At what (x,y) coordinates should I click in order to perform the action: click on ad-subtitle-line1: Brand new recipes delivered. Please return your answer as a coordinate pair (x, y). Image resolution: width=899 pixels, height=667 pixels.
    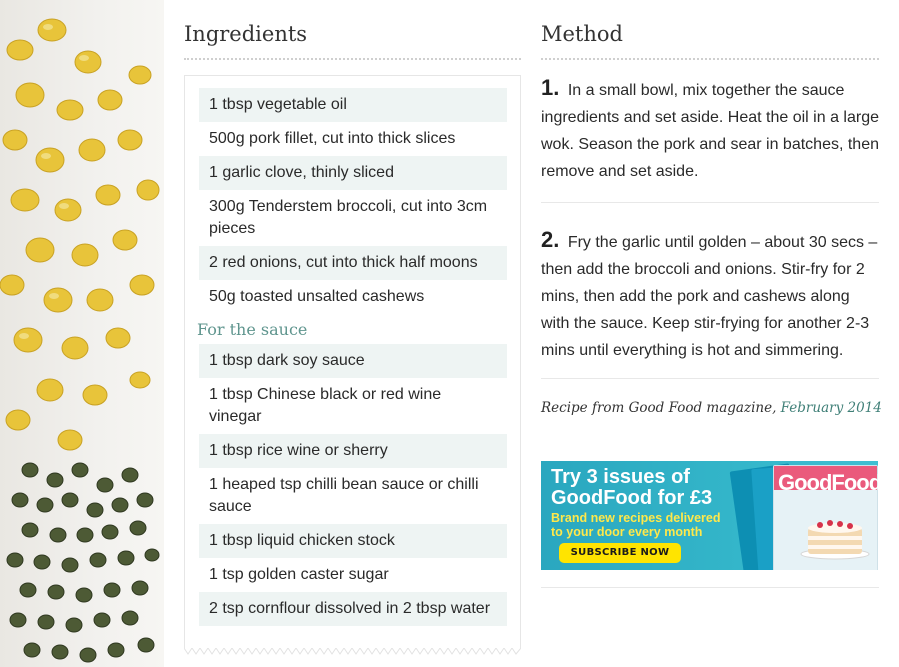
    Looking at the image, I should click on (636, 518).